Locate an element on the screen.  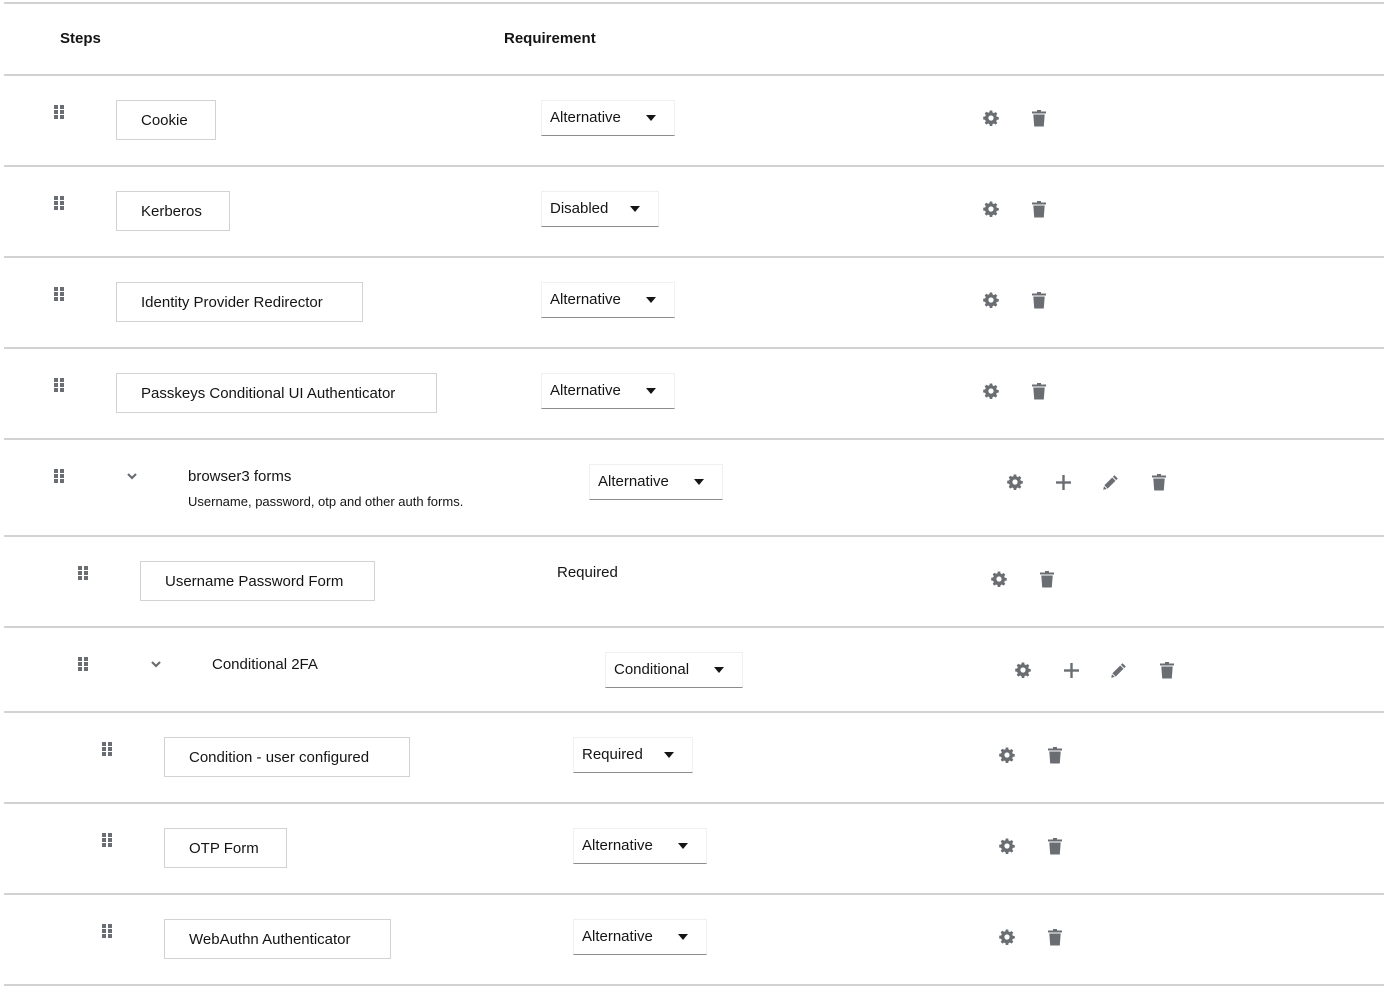
table-row: Condition - user configured Required is located at coordinates (694, 758).